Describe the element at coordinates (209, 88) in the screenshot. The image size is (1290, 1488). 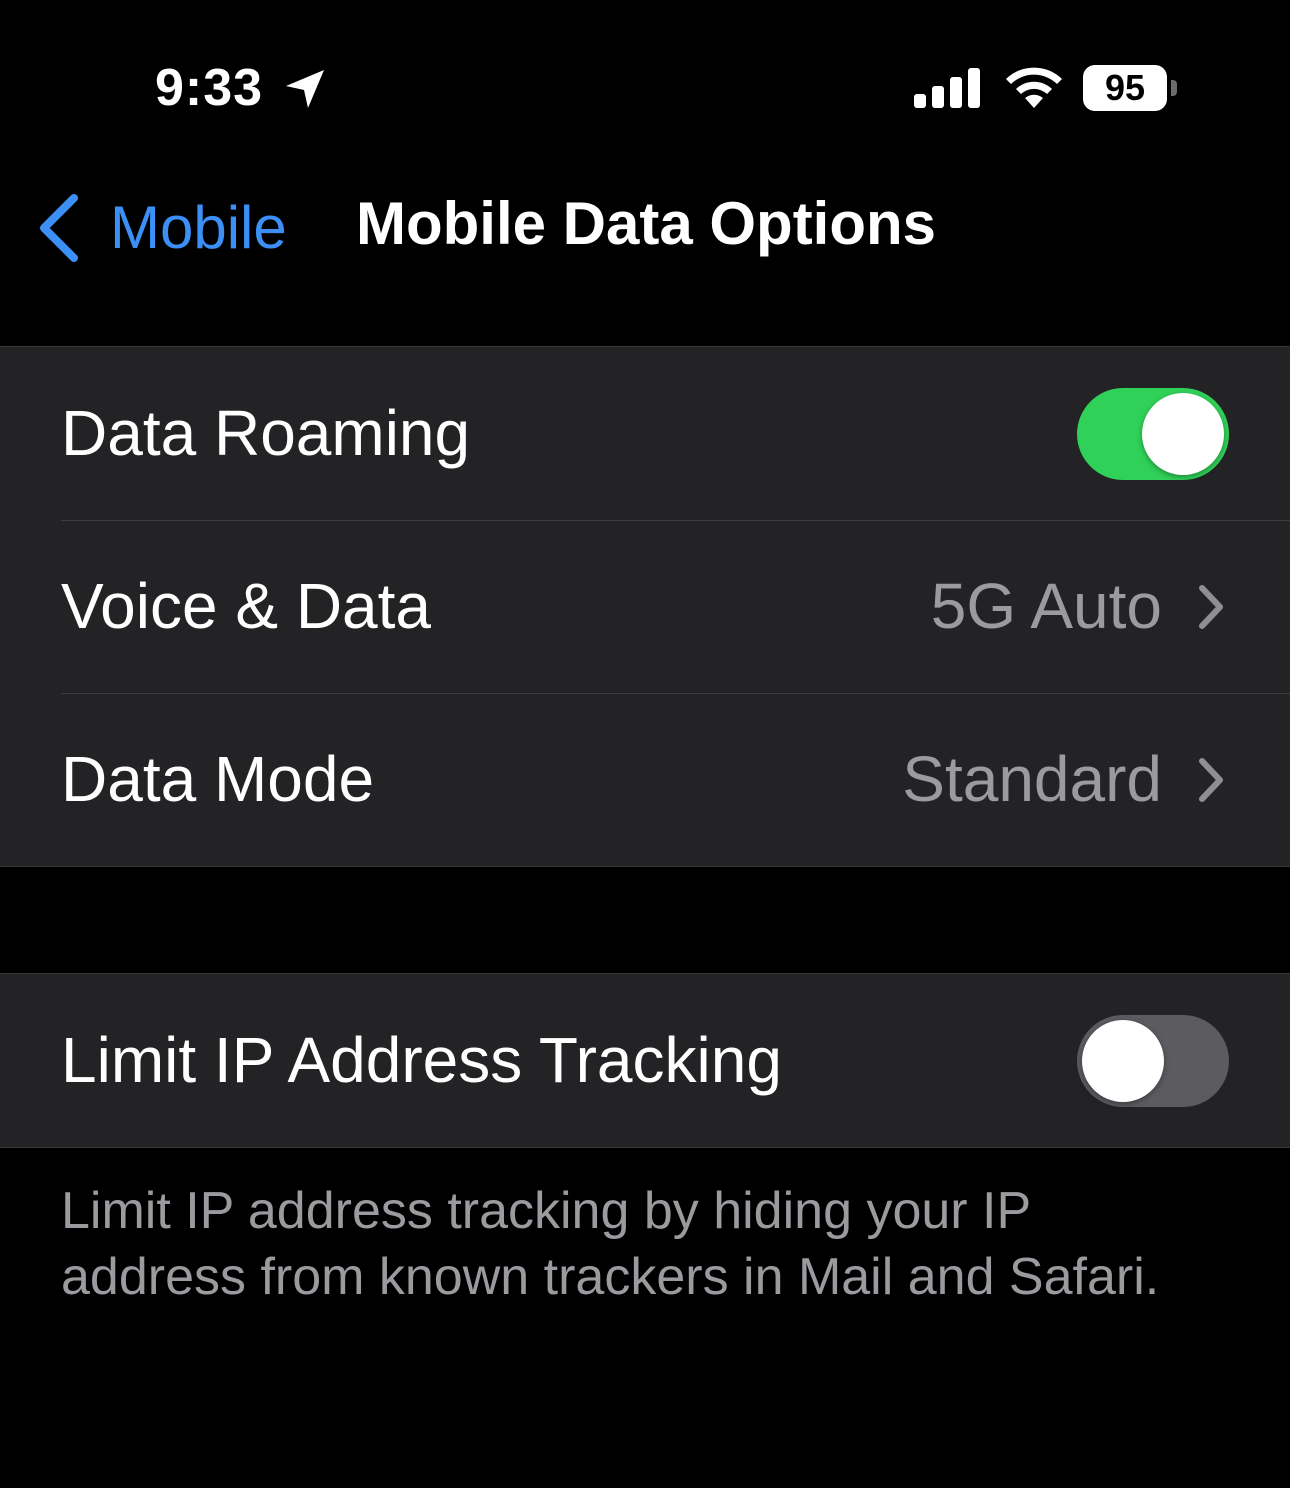
I see `status-time: 9:33` at that location.